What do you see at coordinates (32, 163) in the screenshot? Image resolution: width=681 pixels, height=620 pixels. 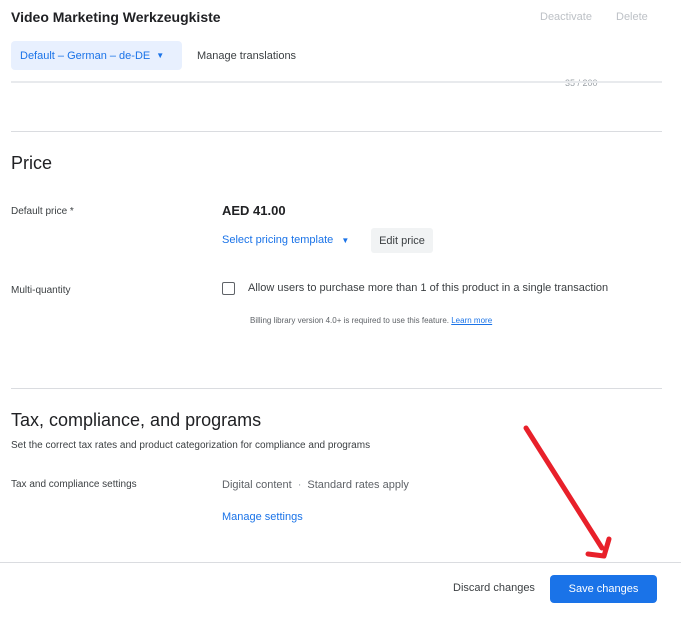 I see `price-section-title: Price` at bounding box center [32, 163].